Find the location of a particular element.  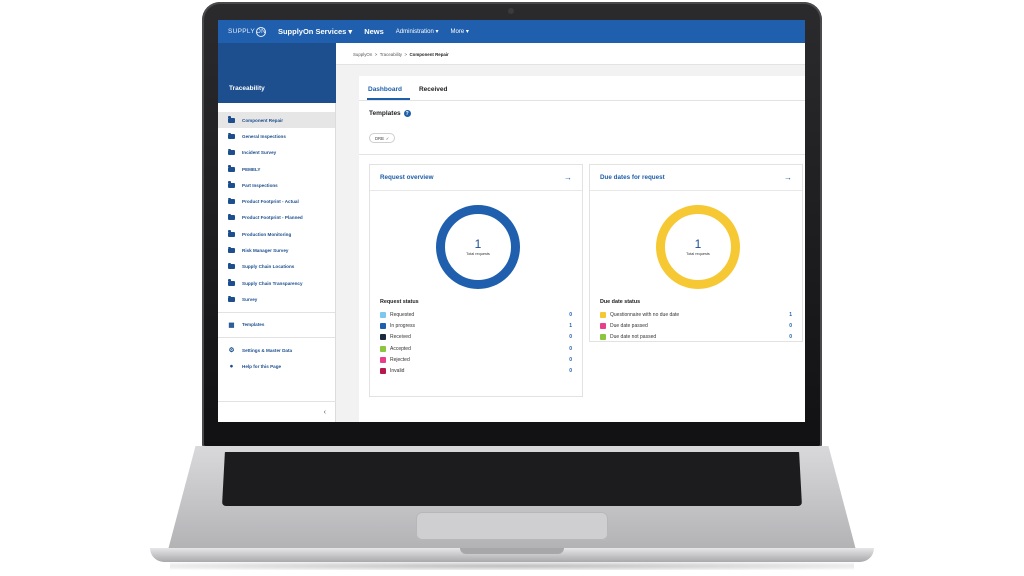

laptop-shadow is located at coordinates (512, 566).